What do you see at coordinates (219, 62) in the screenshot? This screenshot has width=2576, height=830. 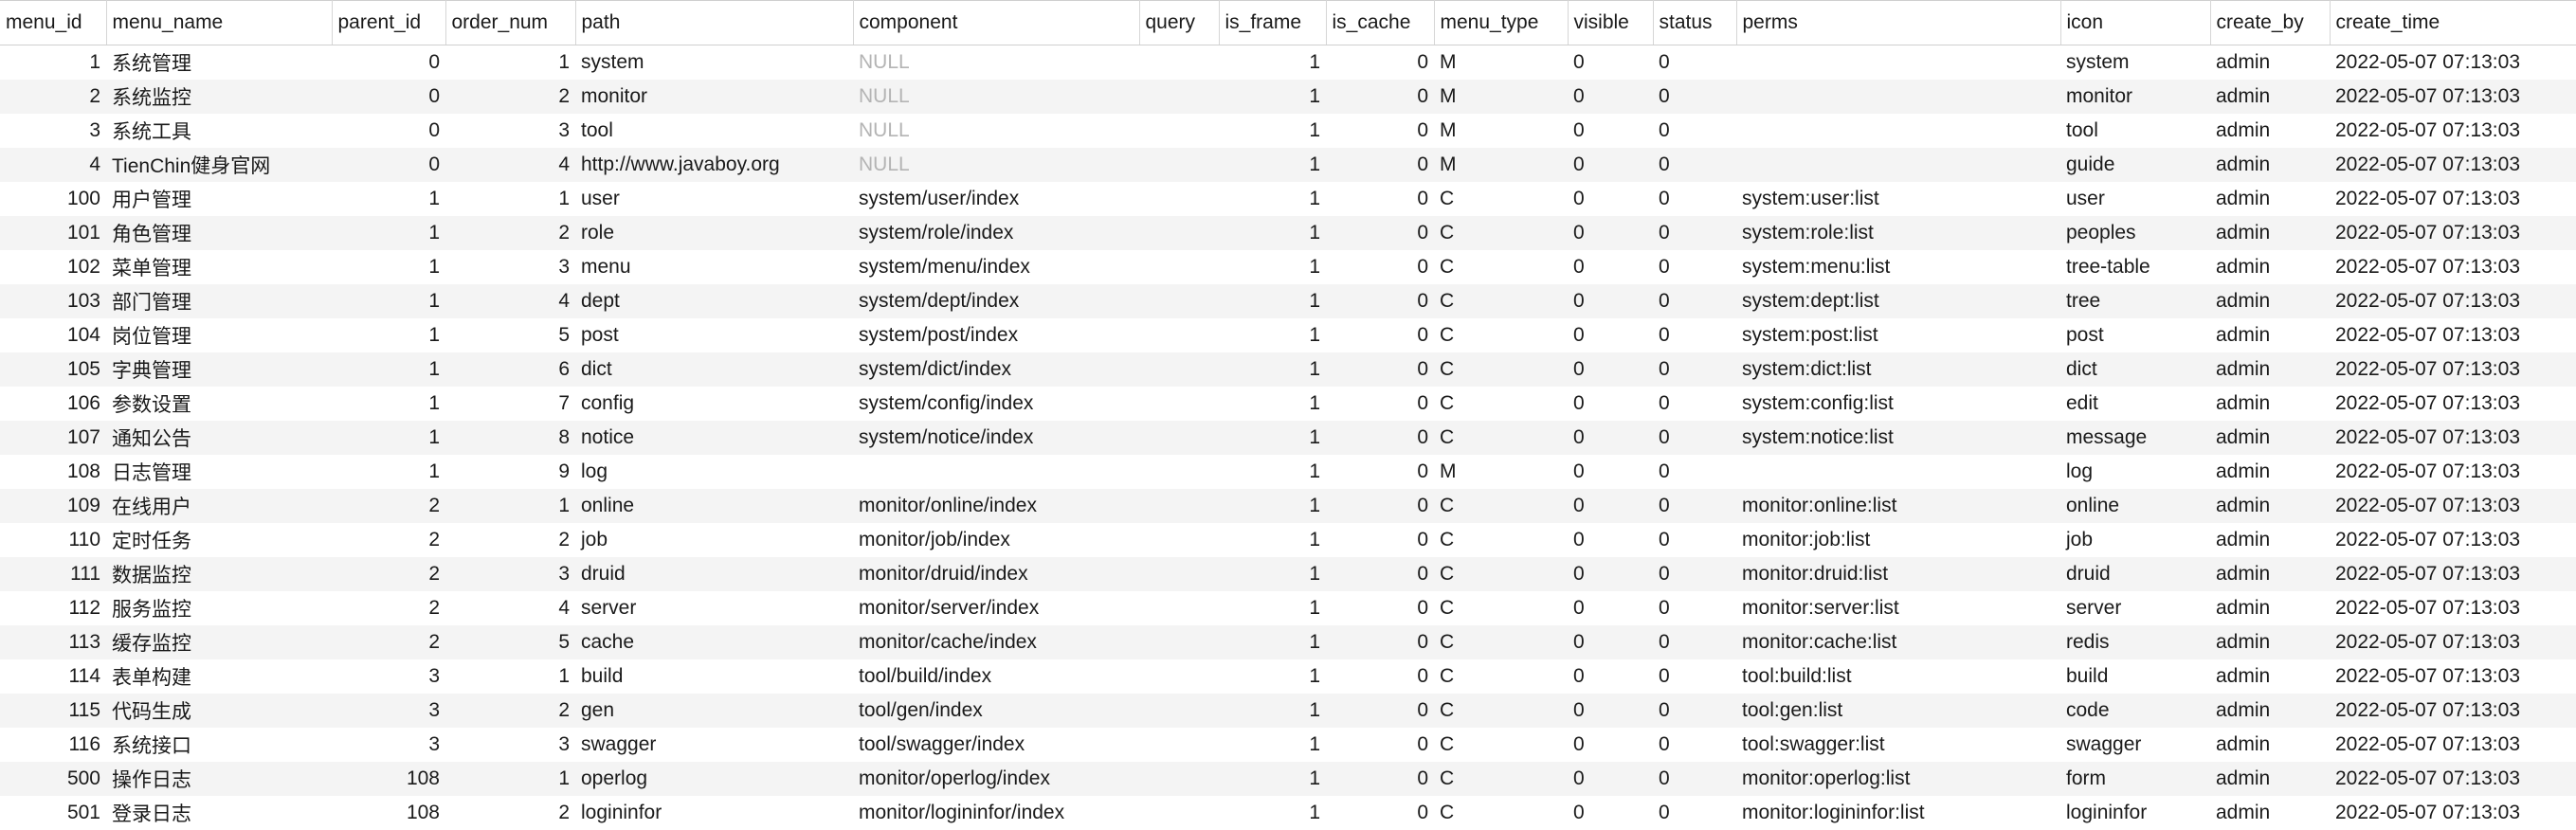 I see `cell-menu-name: 系统管理` at bounding box center [219, 62].